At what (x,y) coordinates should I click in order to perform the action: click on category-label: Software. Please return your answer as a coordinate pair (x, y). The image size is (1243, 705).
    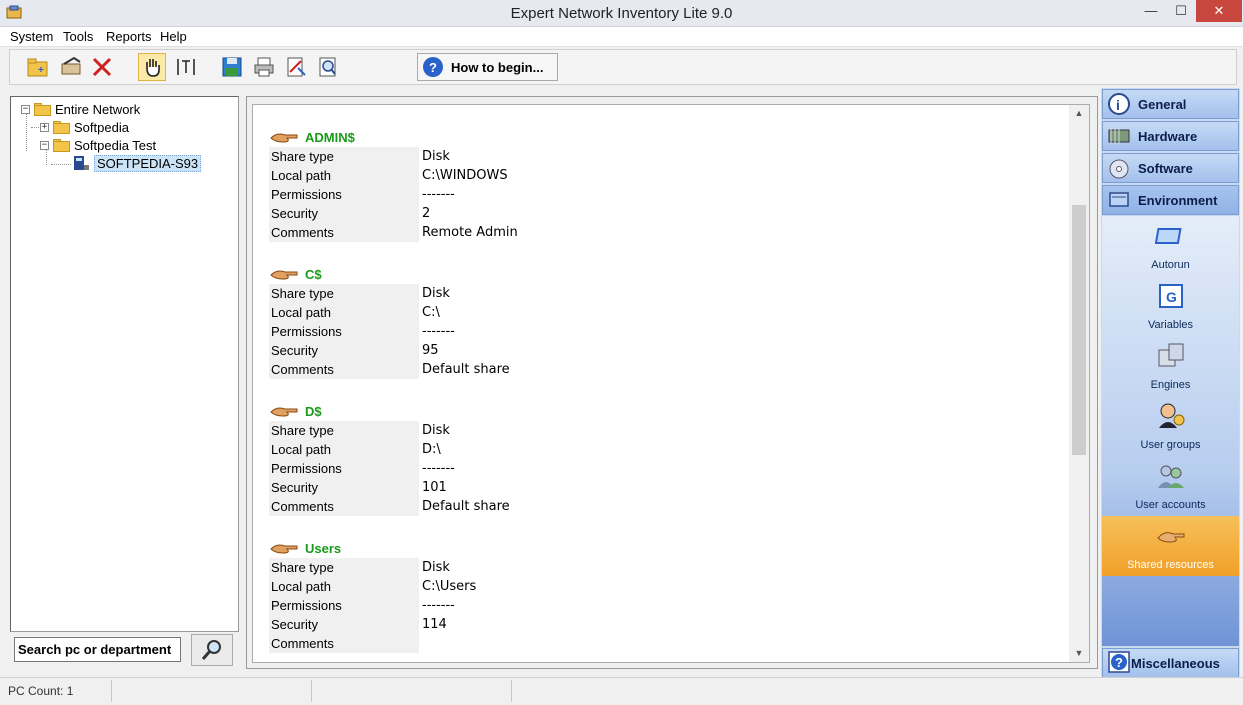
    Looking at the image, I should click on (1165, 168).